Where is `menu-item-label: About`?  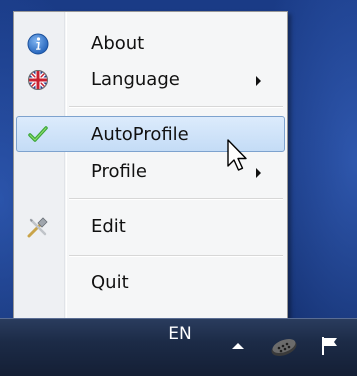
menu-item-label: About is located at coordinates (118, 43).